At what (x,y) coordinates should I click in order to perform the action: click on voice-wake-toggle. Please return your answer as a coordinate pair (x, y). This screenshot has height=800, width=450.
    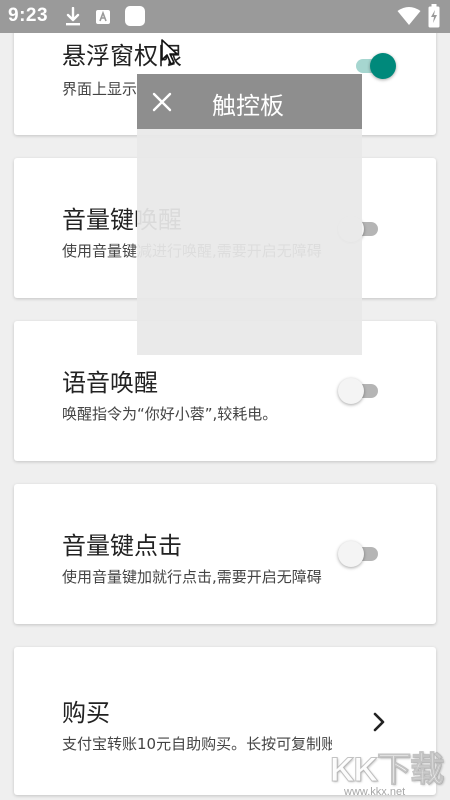
    Looking at the image, I should click on (360, 391).